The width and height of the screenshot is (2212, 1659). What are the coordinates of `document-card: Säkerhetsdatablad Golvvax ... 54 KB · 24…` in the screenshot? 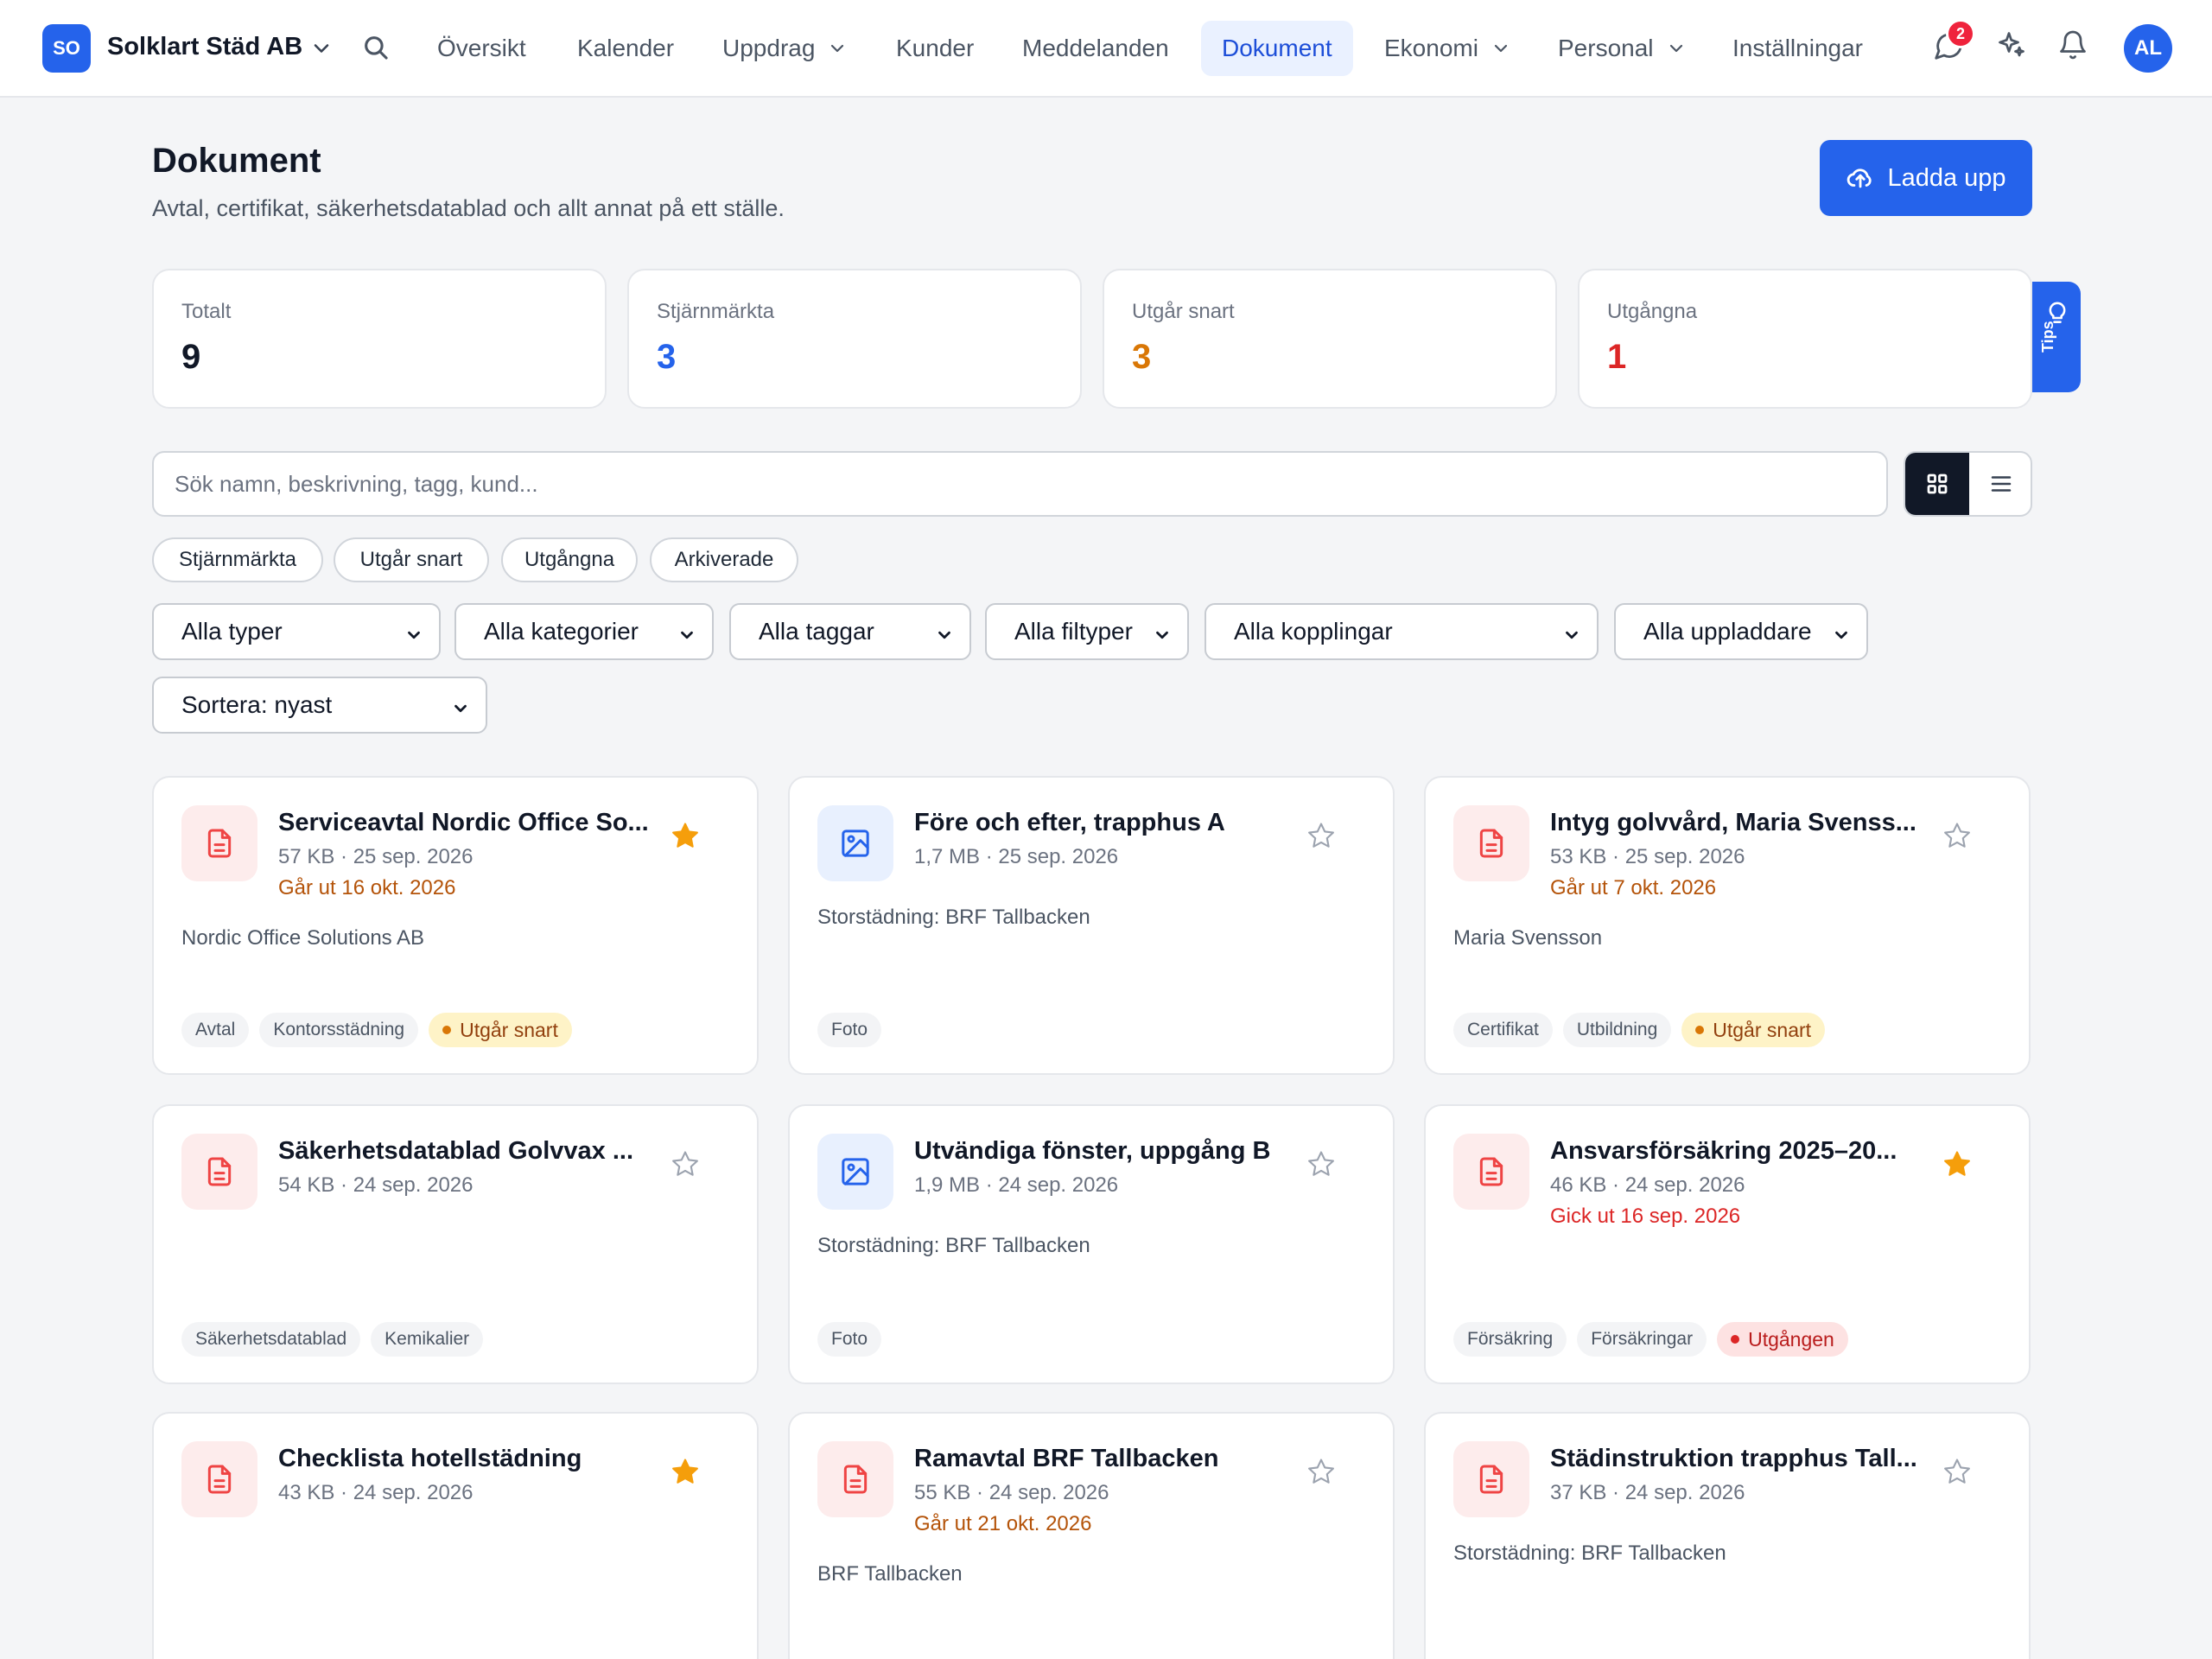 It's located at (455, 1244).